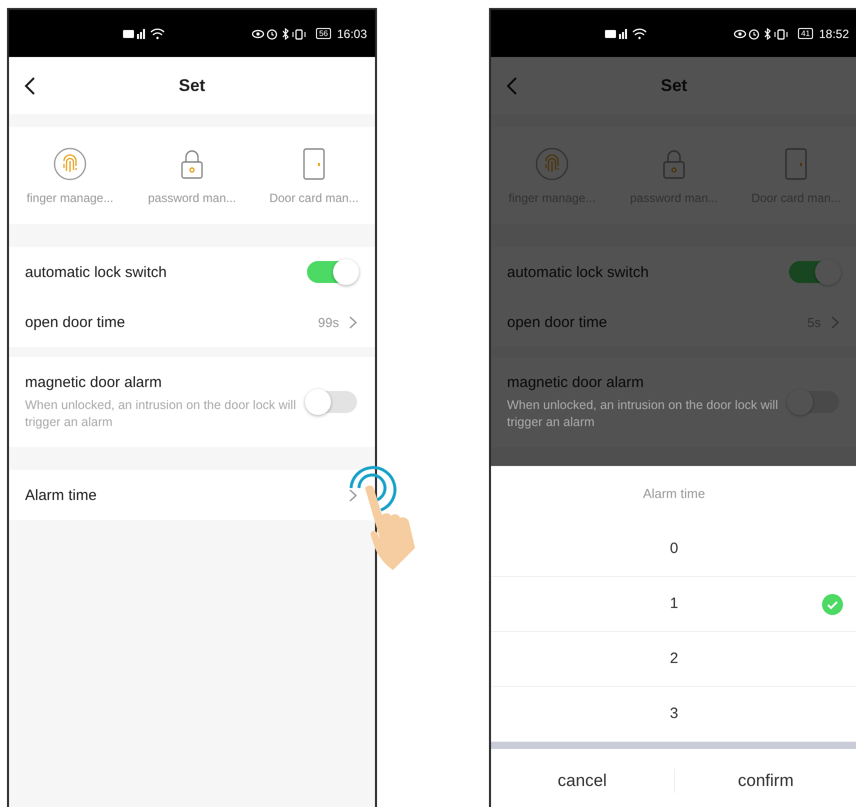  What do you see at coordinates (30, 86) in the screenshot?
I see `back-icon` at bounding box center [30, 86].